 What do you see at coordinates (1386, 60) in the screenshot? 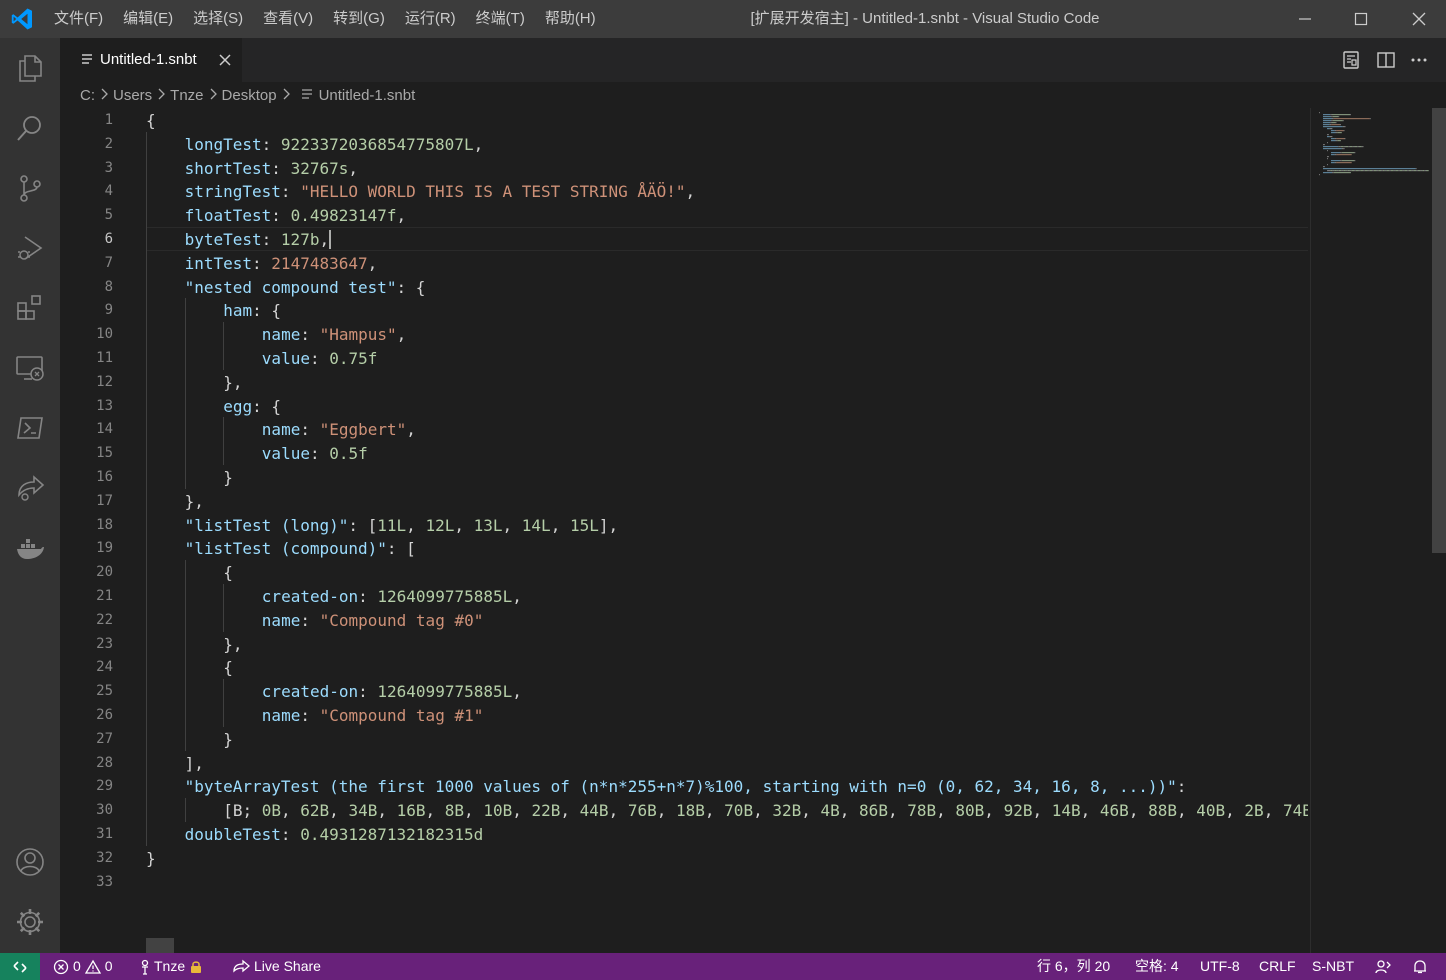
I see `split-editor-button` at bounding box center [1386, 60].